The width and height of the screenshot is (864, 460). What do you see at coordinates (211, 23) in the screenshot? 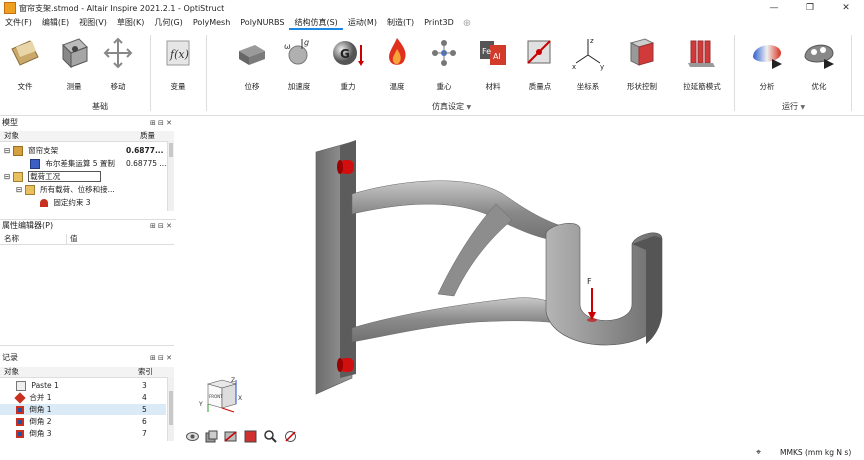
I see `menu-polymesh: PolyMesh` at bounding box center [211, 23].